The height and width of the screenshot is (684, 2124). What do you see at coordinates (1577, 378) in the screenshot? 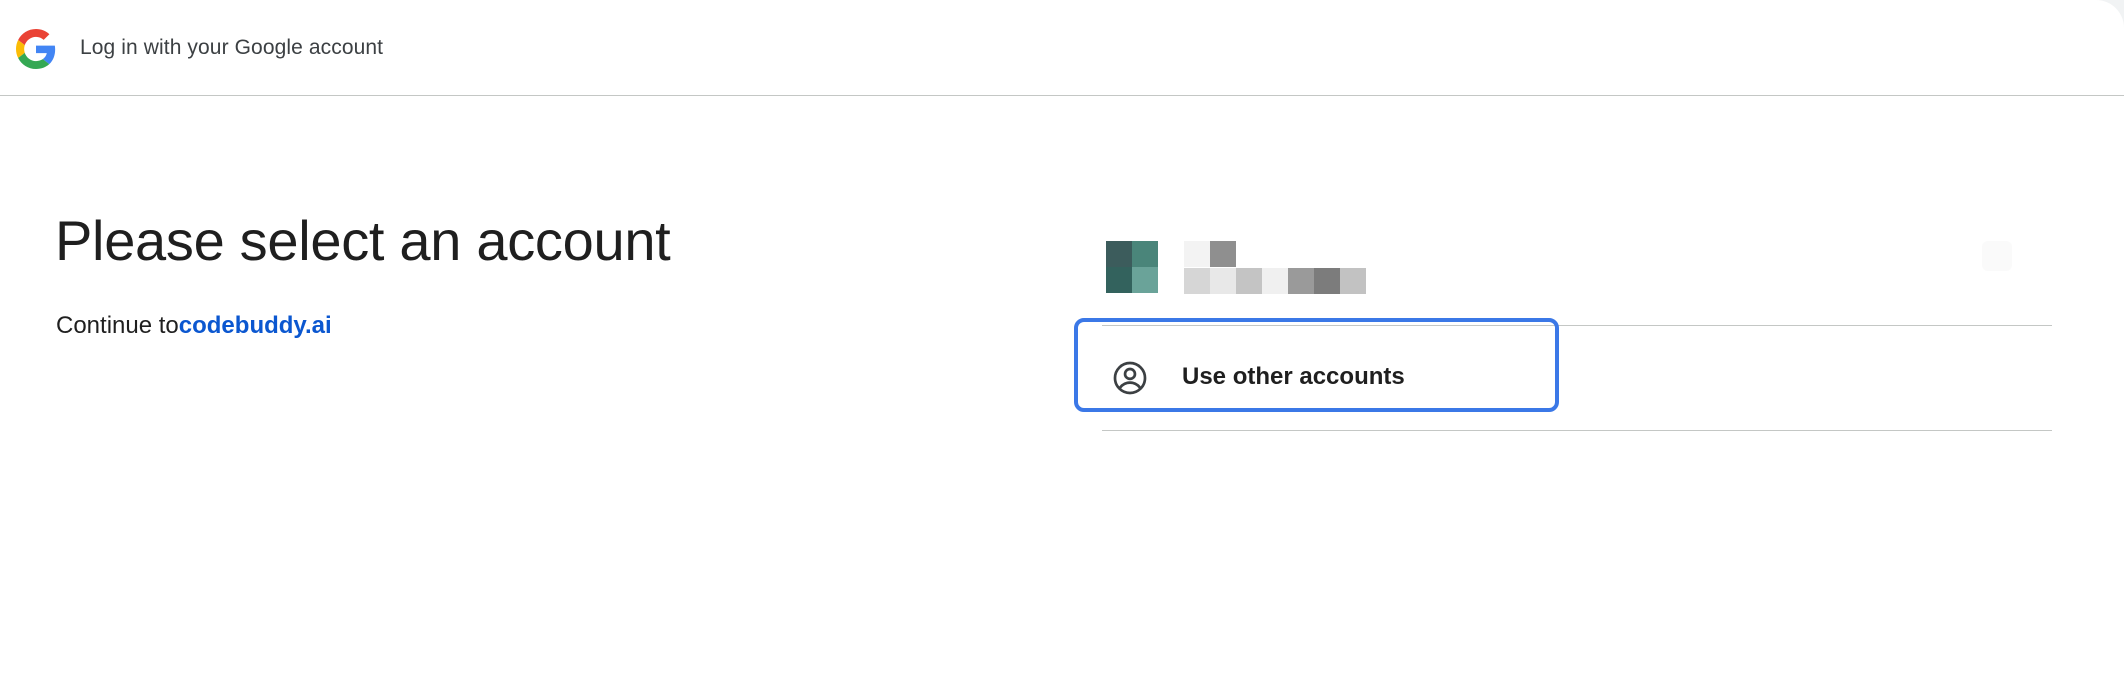
I see `use-other-accounts-button: Use other accounts` at bounding box center [1577, 378].